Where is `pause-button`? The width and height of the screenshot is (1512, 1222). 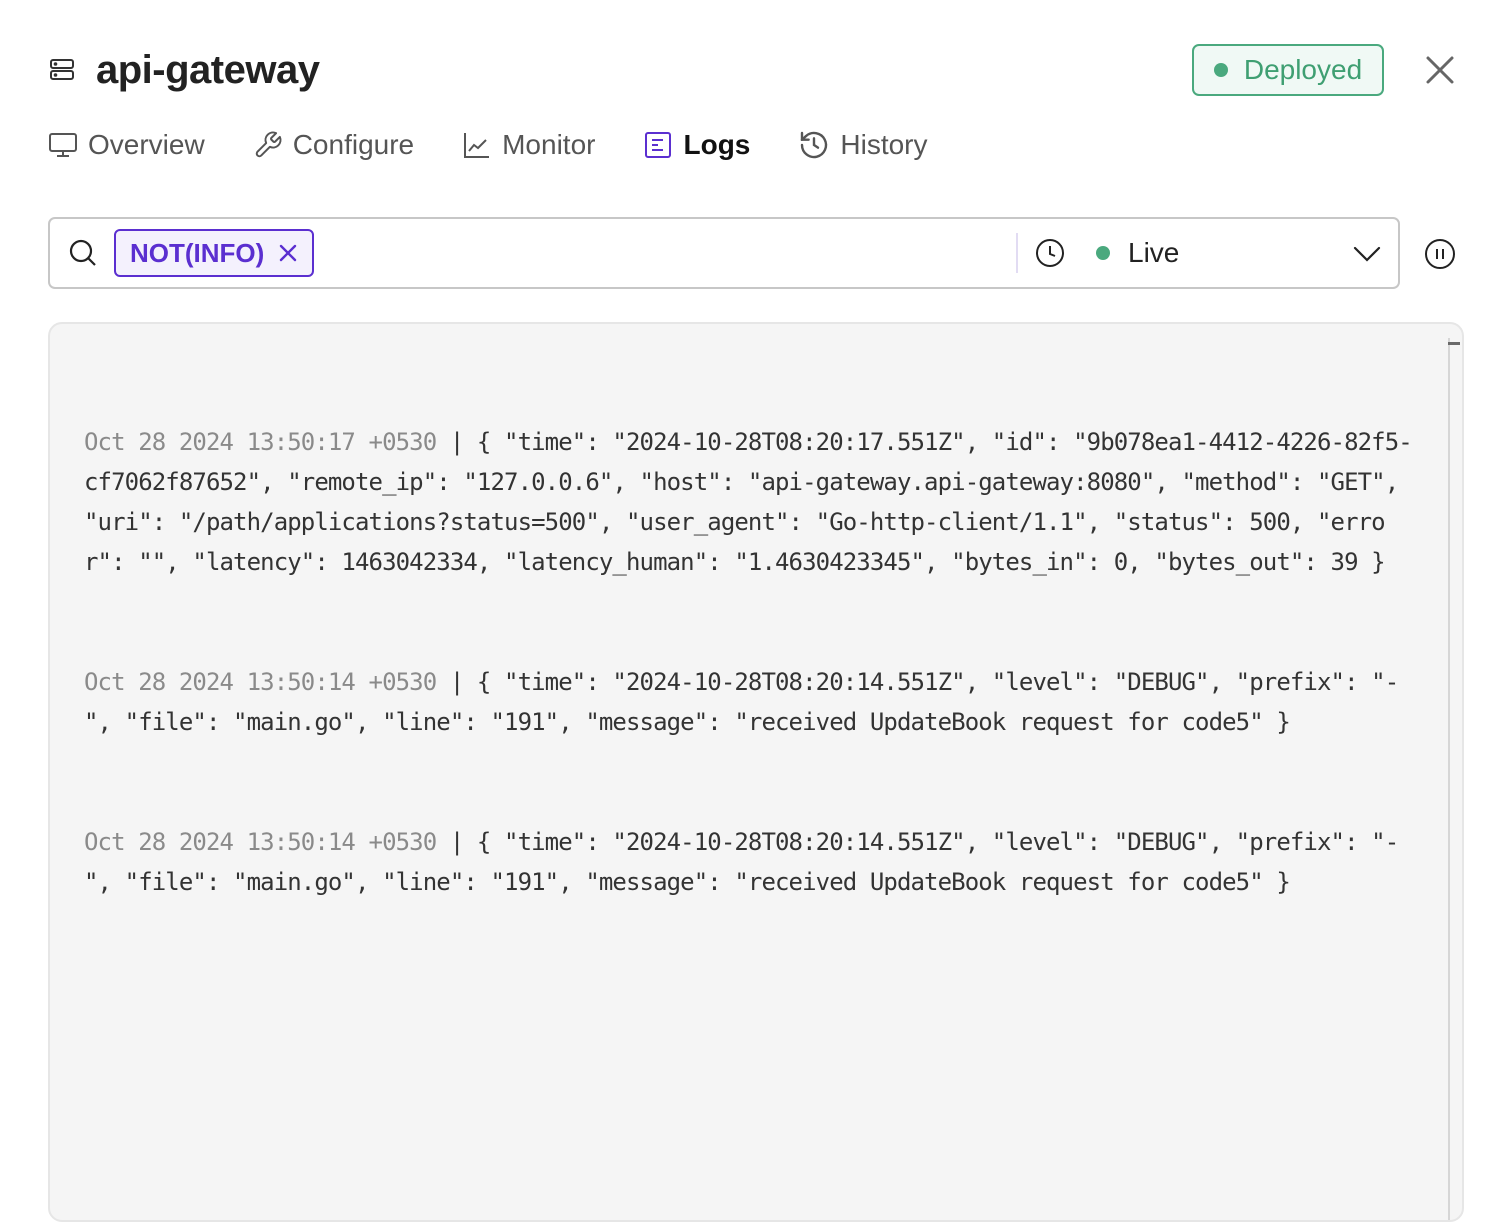 pause-button is located at coordinates (1440, 254).